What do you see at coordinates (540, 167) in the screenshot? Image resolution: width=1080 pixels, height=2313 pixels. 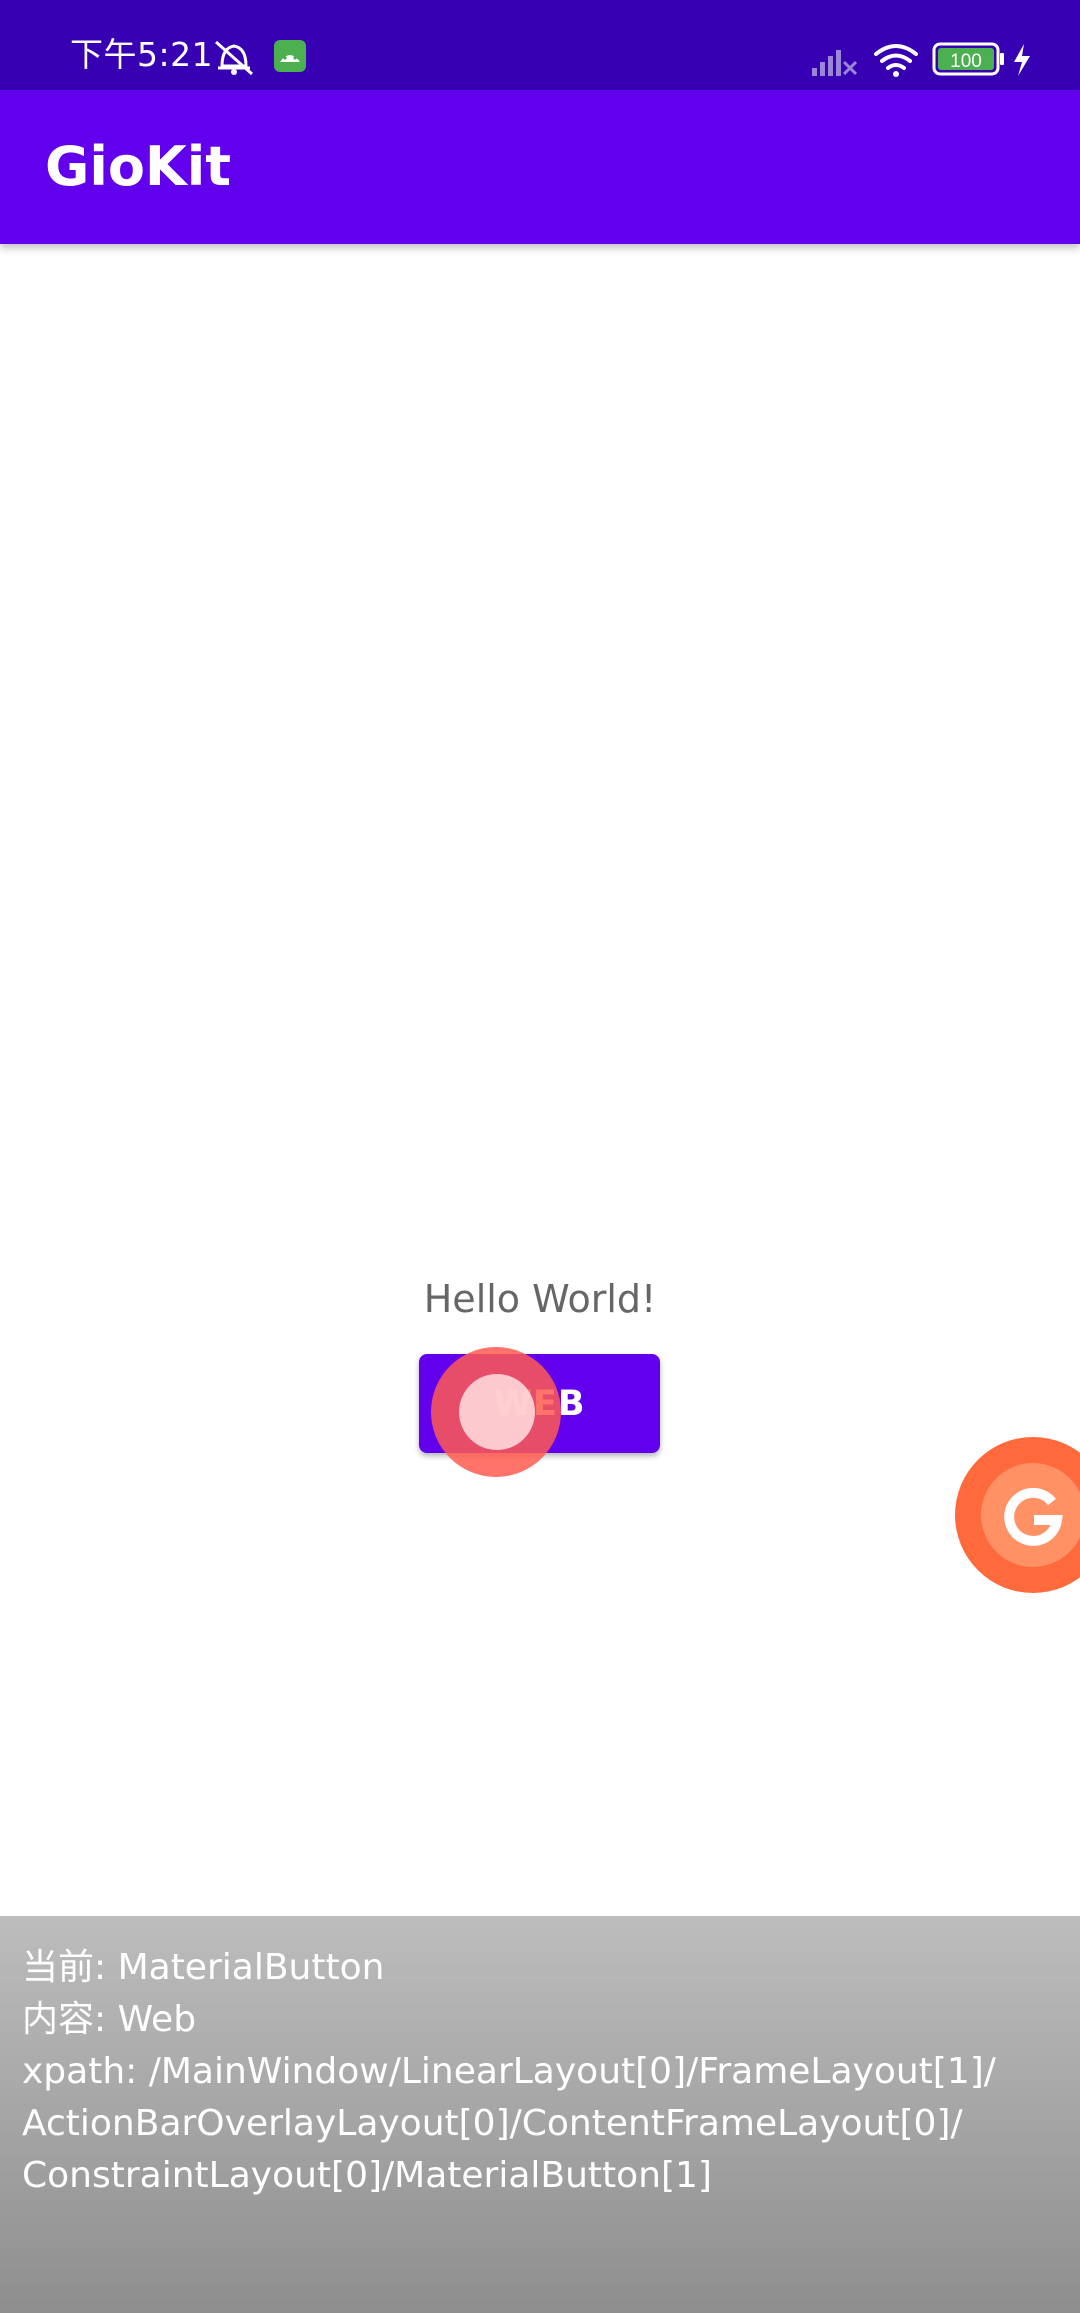 I see `app-bar: GioKit` at bounding box center [540, 167].